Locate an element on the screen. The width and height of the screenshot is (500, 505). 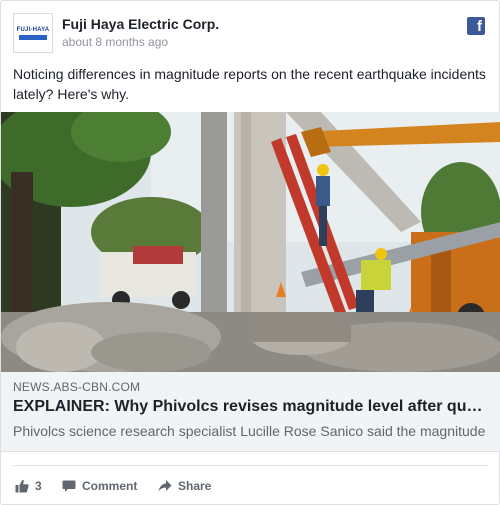
share-label: Share is located at coordinates (195, 486).